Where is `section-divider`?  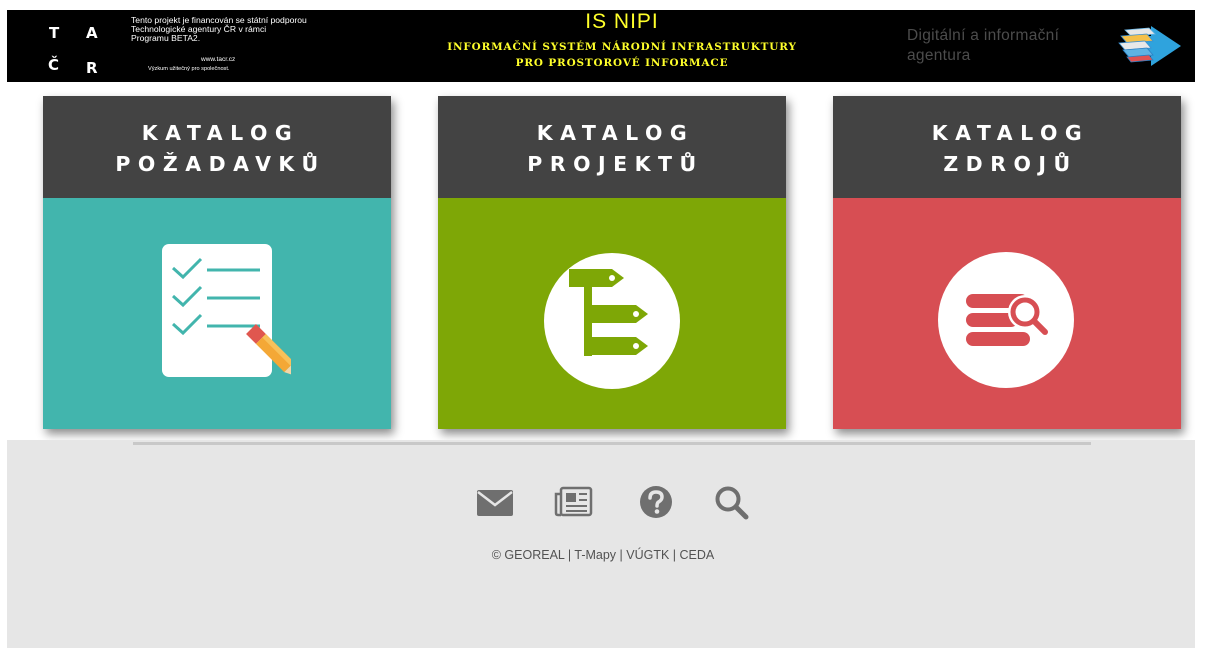 section-divider is located at coordinates (612, 443).